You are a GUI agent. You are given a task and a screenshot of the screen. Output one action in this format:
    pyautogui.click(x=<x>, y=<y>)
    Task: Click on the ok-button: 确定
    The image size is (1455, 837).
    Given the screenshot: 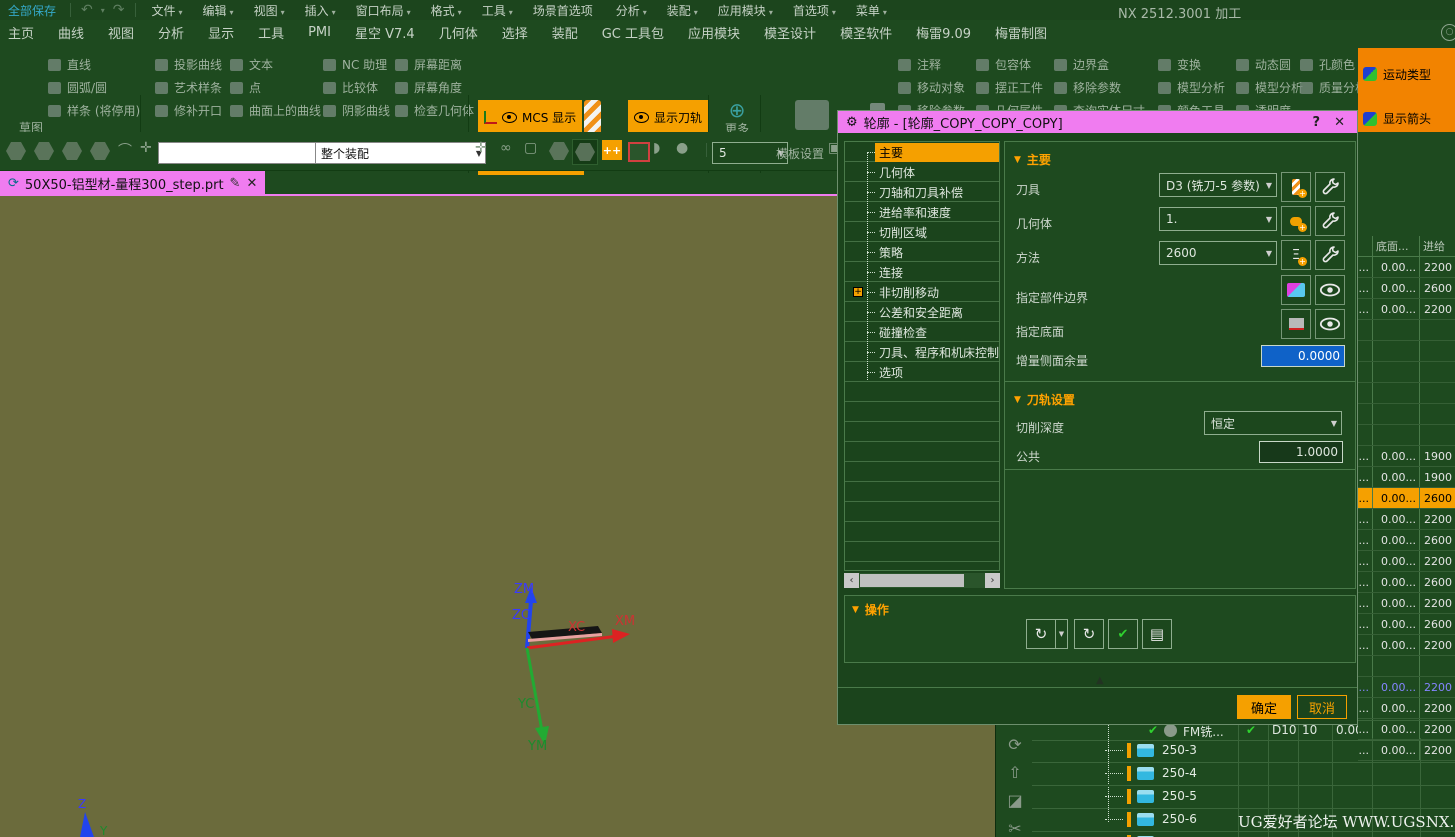 What is the action you would take?
    pyautogui.click(x=1264, y=707)
    